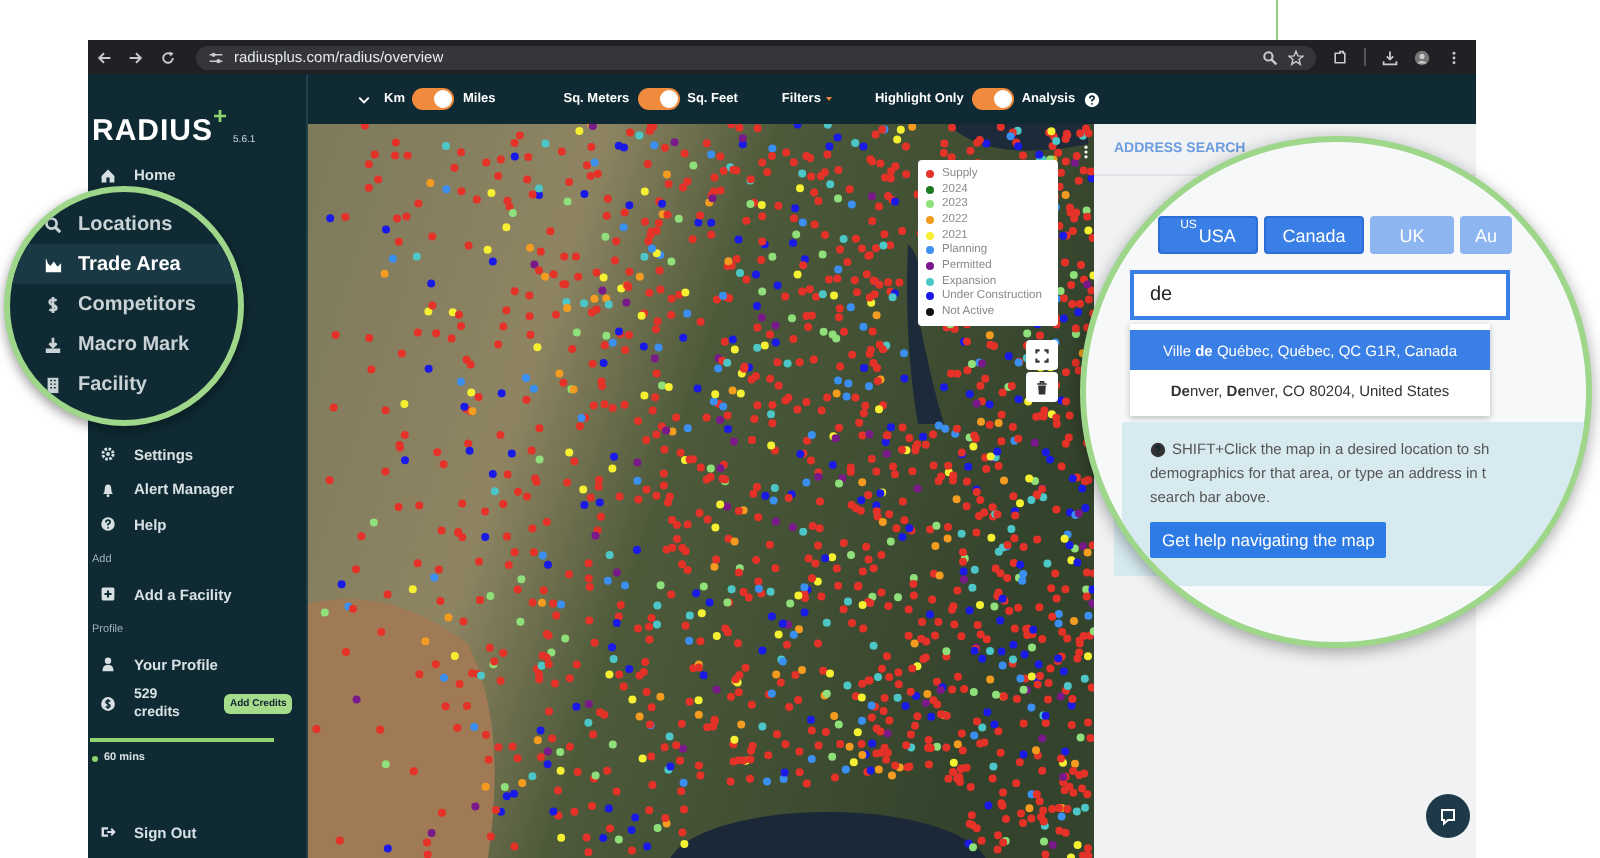 This screenshot has width=1600, height=858. What do you see at coordinates (53, 264) in the screenshot?
I see `area-chart-icon` at bounding box center [53, 264].